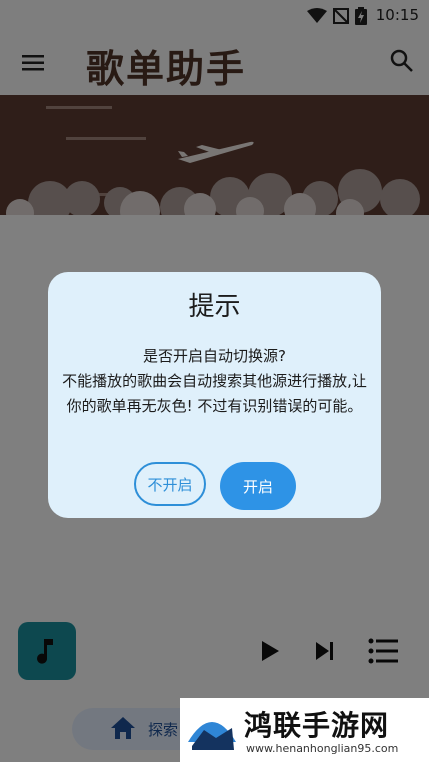 The image size is (429, 762). I want to click on dialog-title: 提示, so click(214, 307).